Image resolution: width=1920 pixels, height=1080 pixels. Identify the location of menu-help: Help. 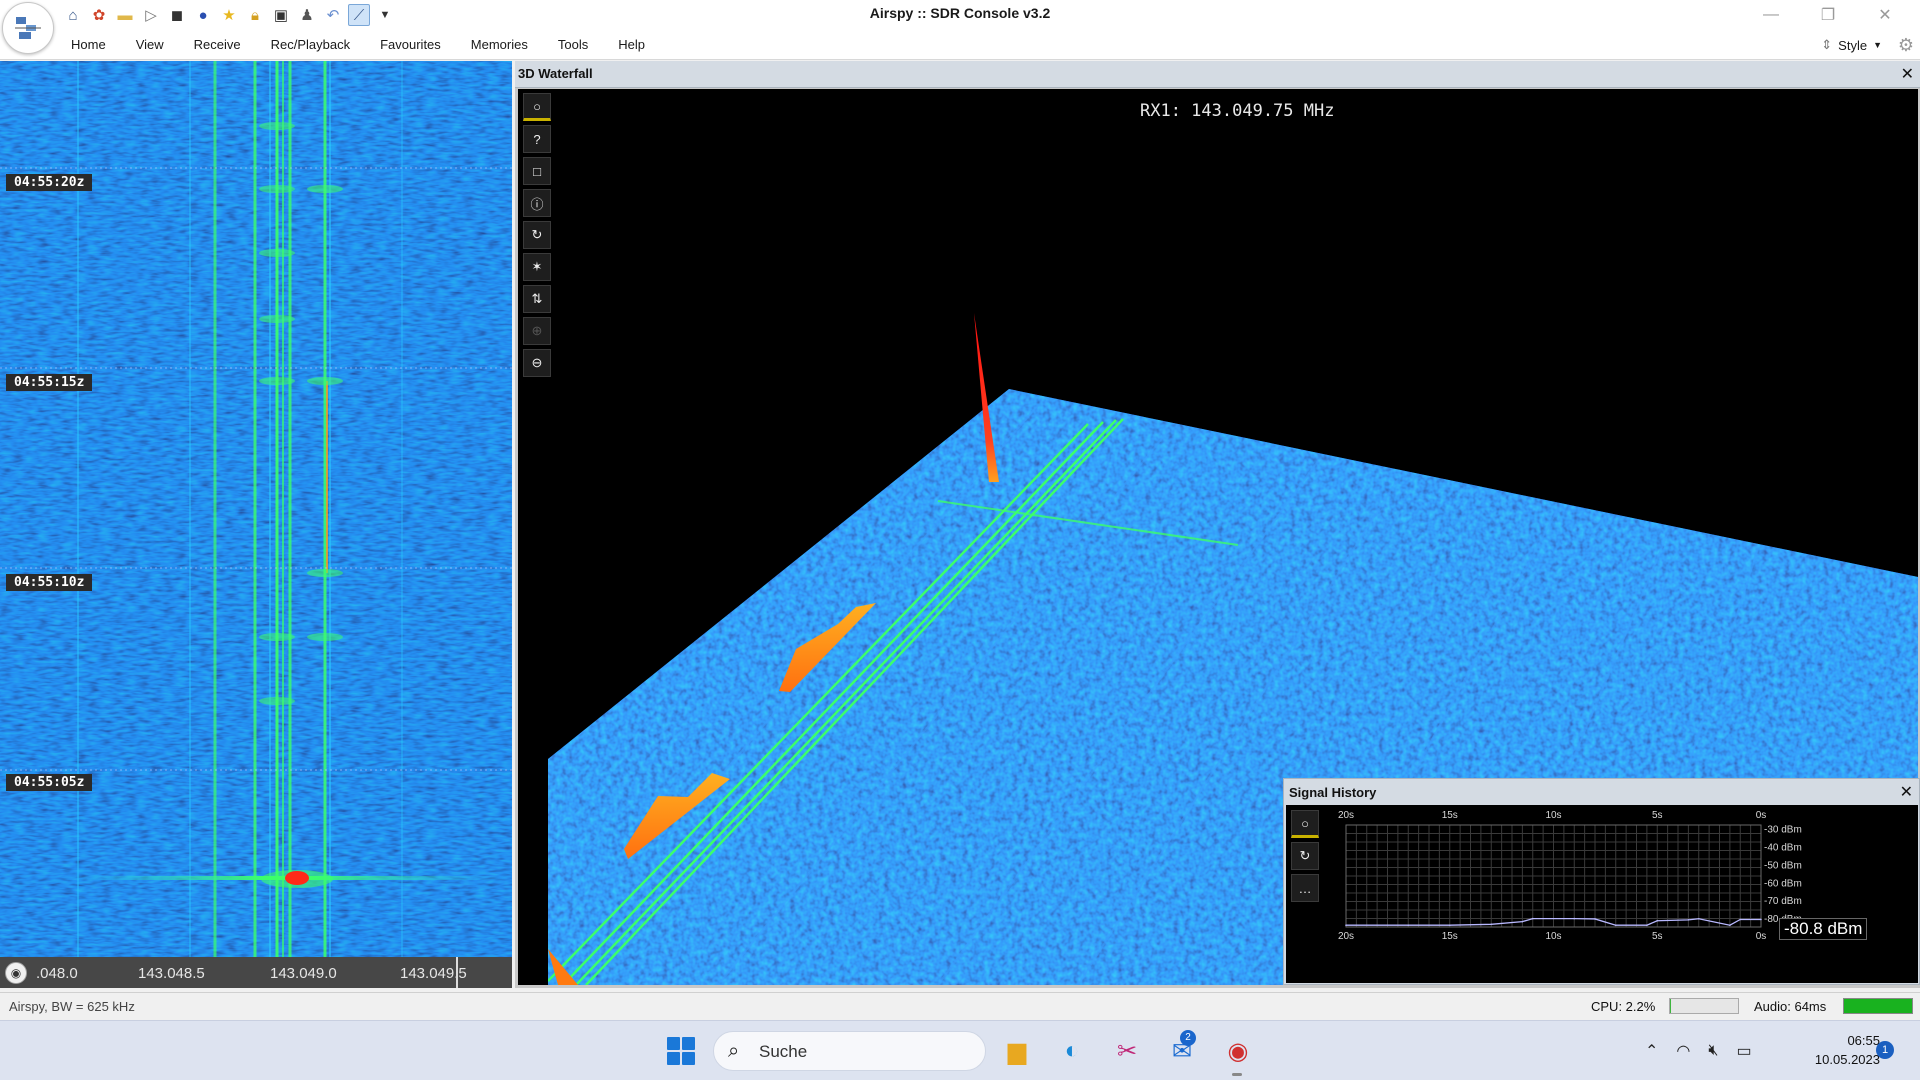
(631, 45).